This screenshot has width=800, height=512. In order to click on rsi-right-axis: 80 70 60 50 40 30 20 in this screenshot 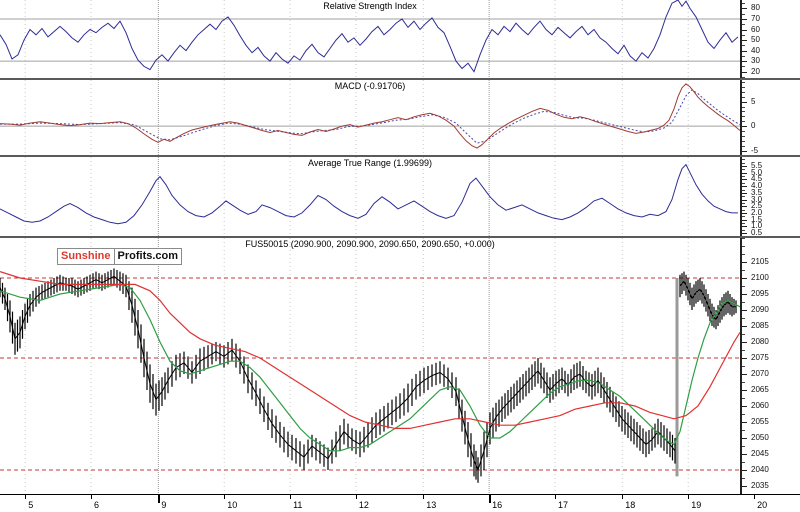, I will do `click(770, 39)`.